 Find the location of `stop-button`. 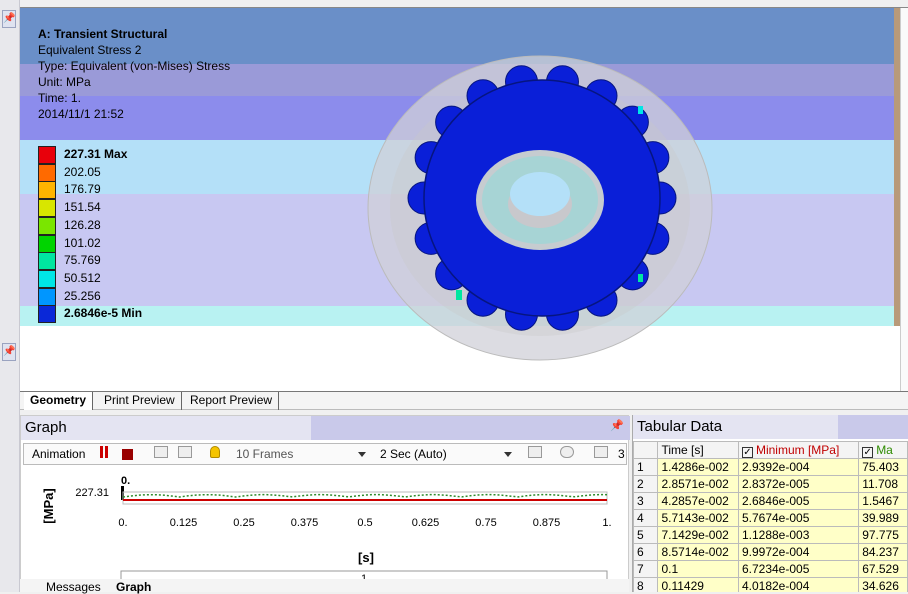

stop-button is located at coordinates (127, 456).